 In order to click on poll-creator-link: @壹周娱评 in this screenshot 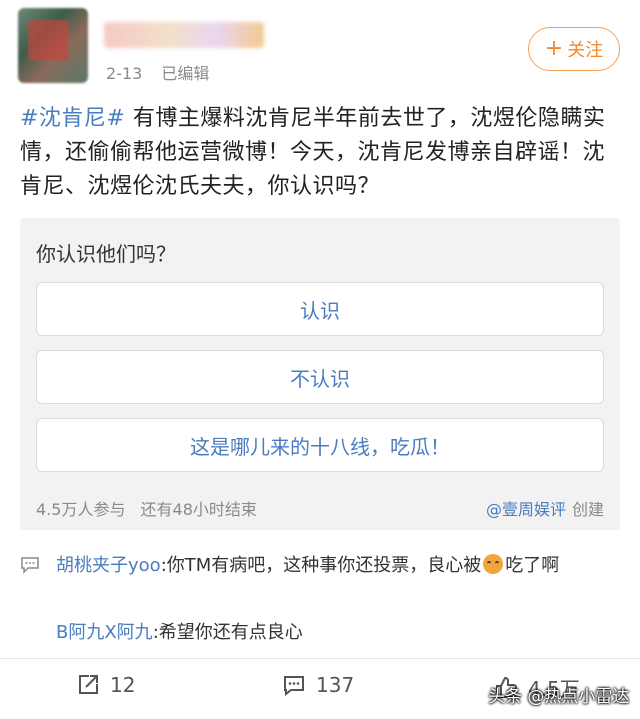, I will do `click(526, 509)`.